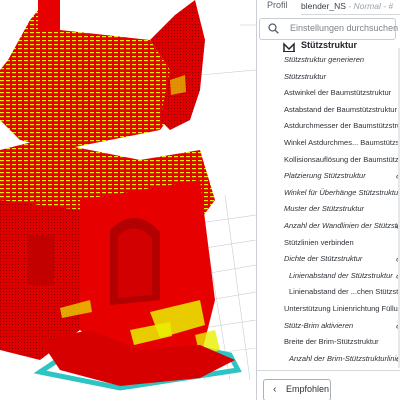 The width and height of the screenshot is (400, 400). I want to click on setting-row: Stützstruktur, so click(328, 77).